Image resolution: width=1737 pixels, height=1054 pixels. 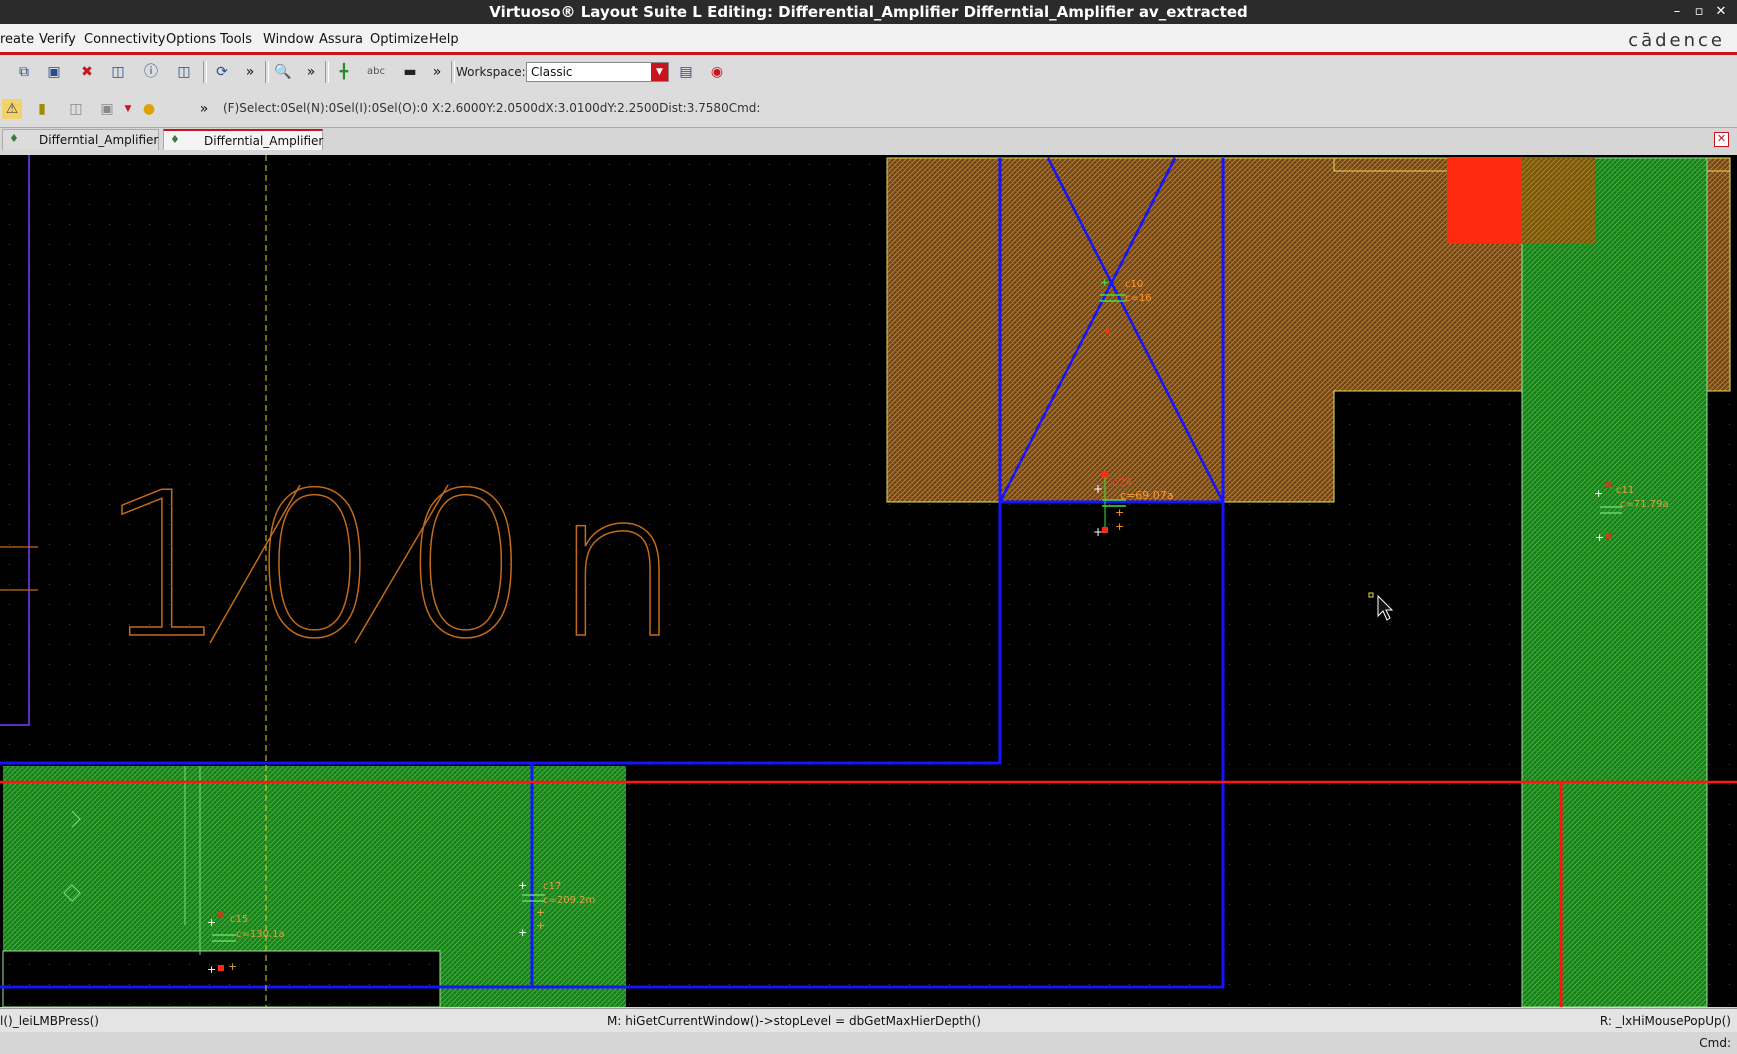 What do you see at coordinates (118, 72) in the screenshot?
I see `replace-icon: ◫` at bounding box center [118, 72].